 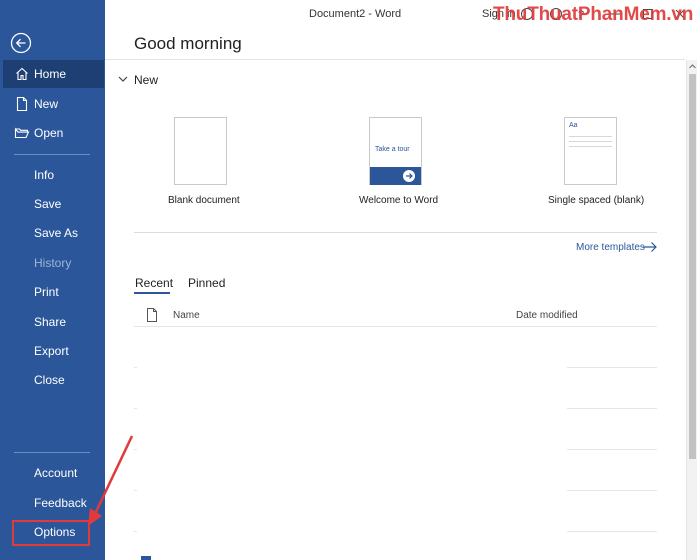 I want to click on options-highlight-box, so click(x=51, y=533).